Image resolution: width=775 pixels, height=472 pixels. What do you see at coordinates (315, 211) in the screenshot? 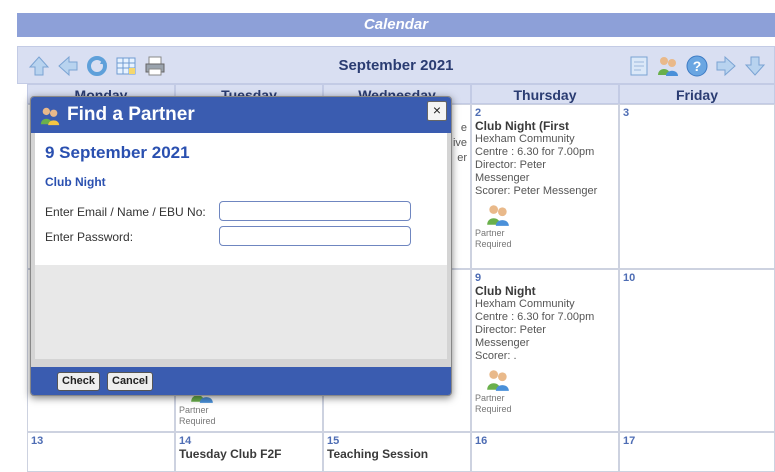
I see `email-field` at bounding box center [315, 211].